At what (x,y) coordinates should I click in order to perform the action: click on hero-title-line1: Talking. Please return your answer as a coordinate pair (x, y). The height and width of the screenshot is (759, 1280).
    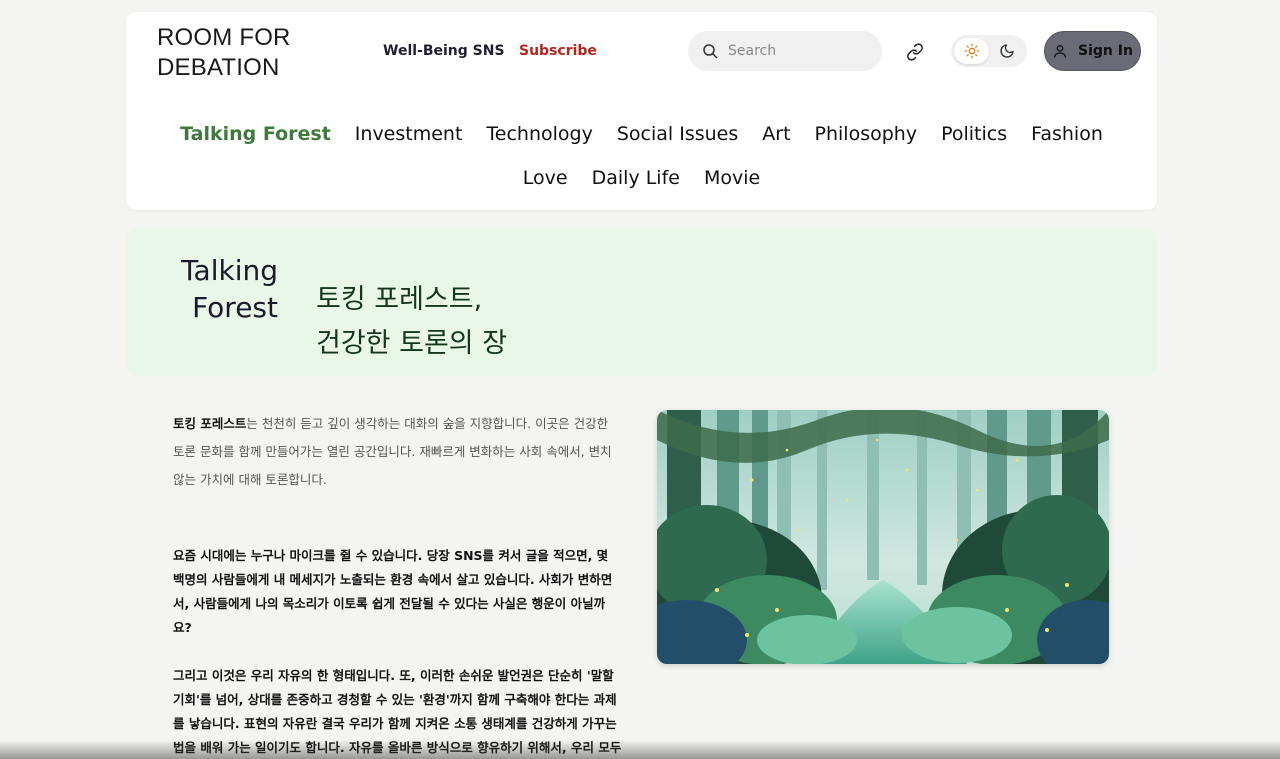
    Looking at the image, I should click on (229, 270).